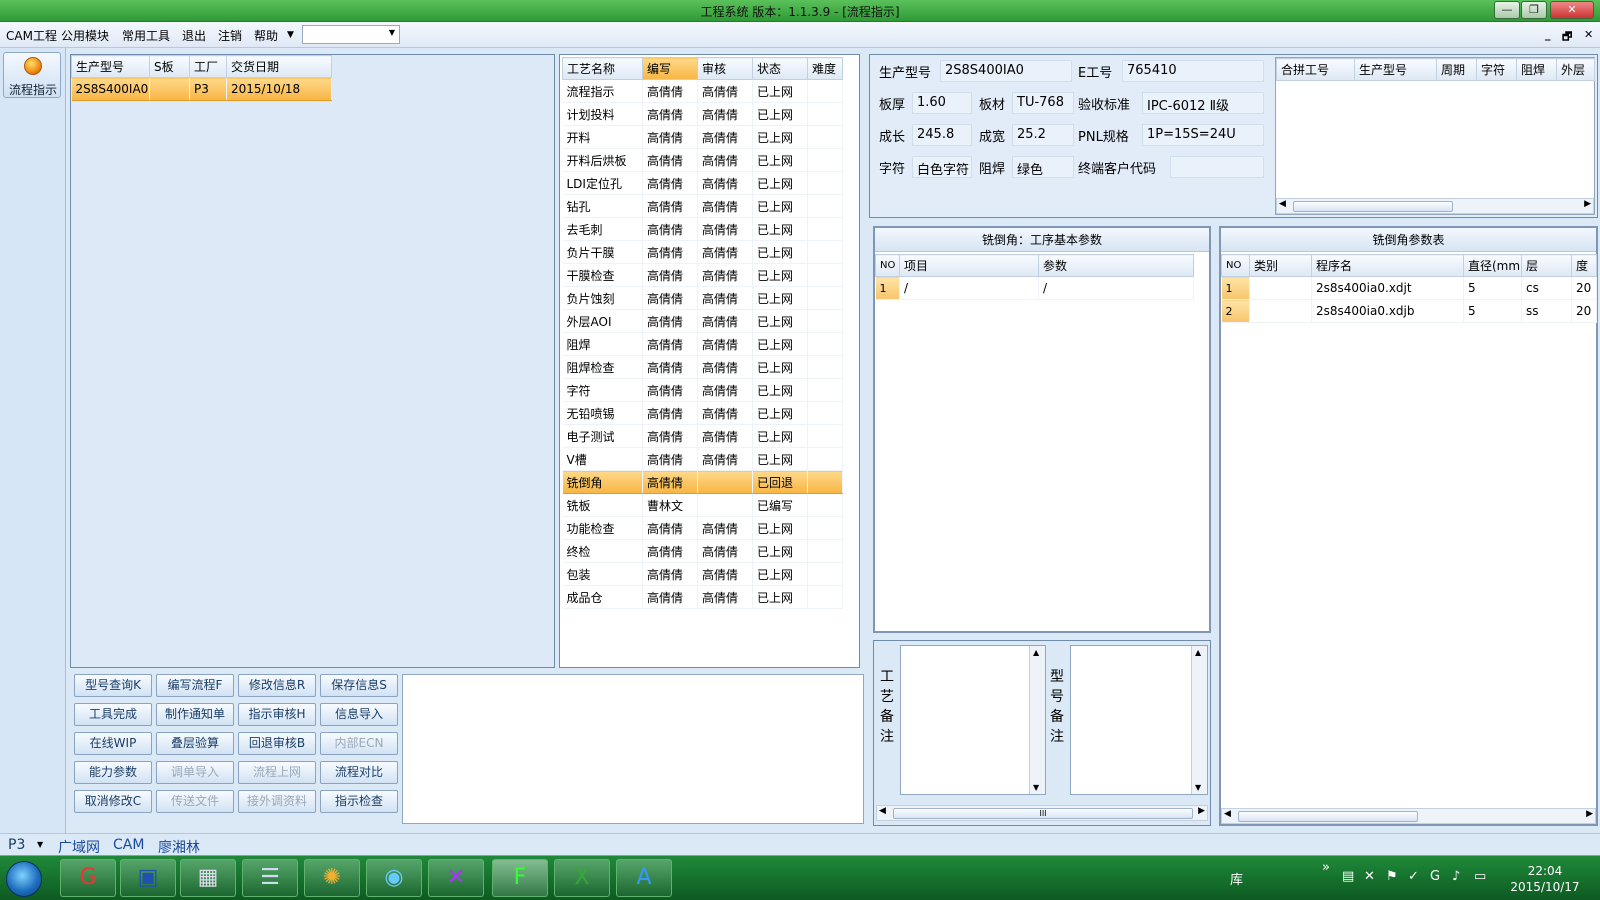 The width and height of the screenshot is (1600, 900). Describe the element at coordinates (169, 66) in the screenshot. I see `col-s-board: S板` at that location.